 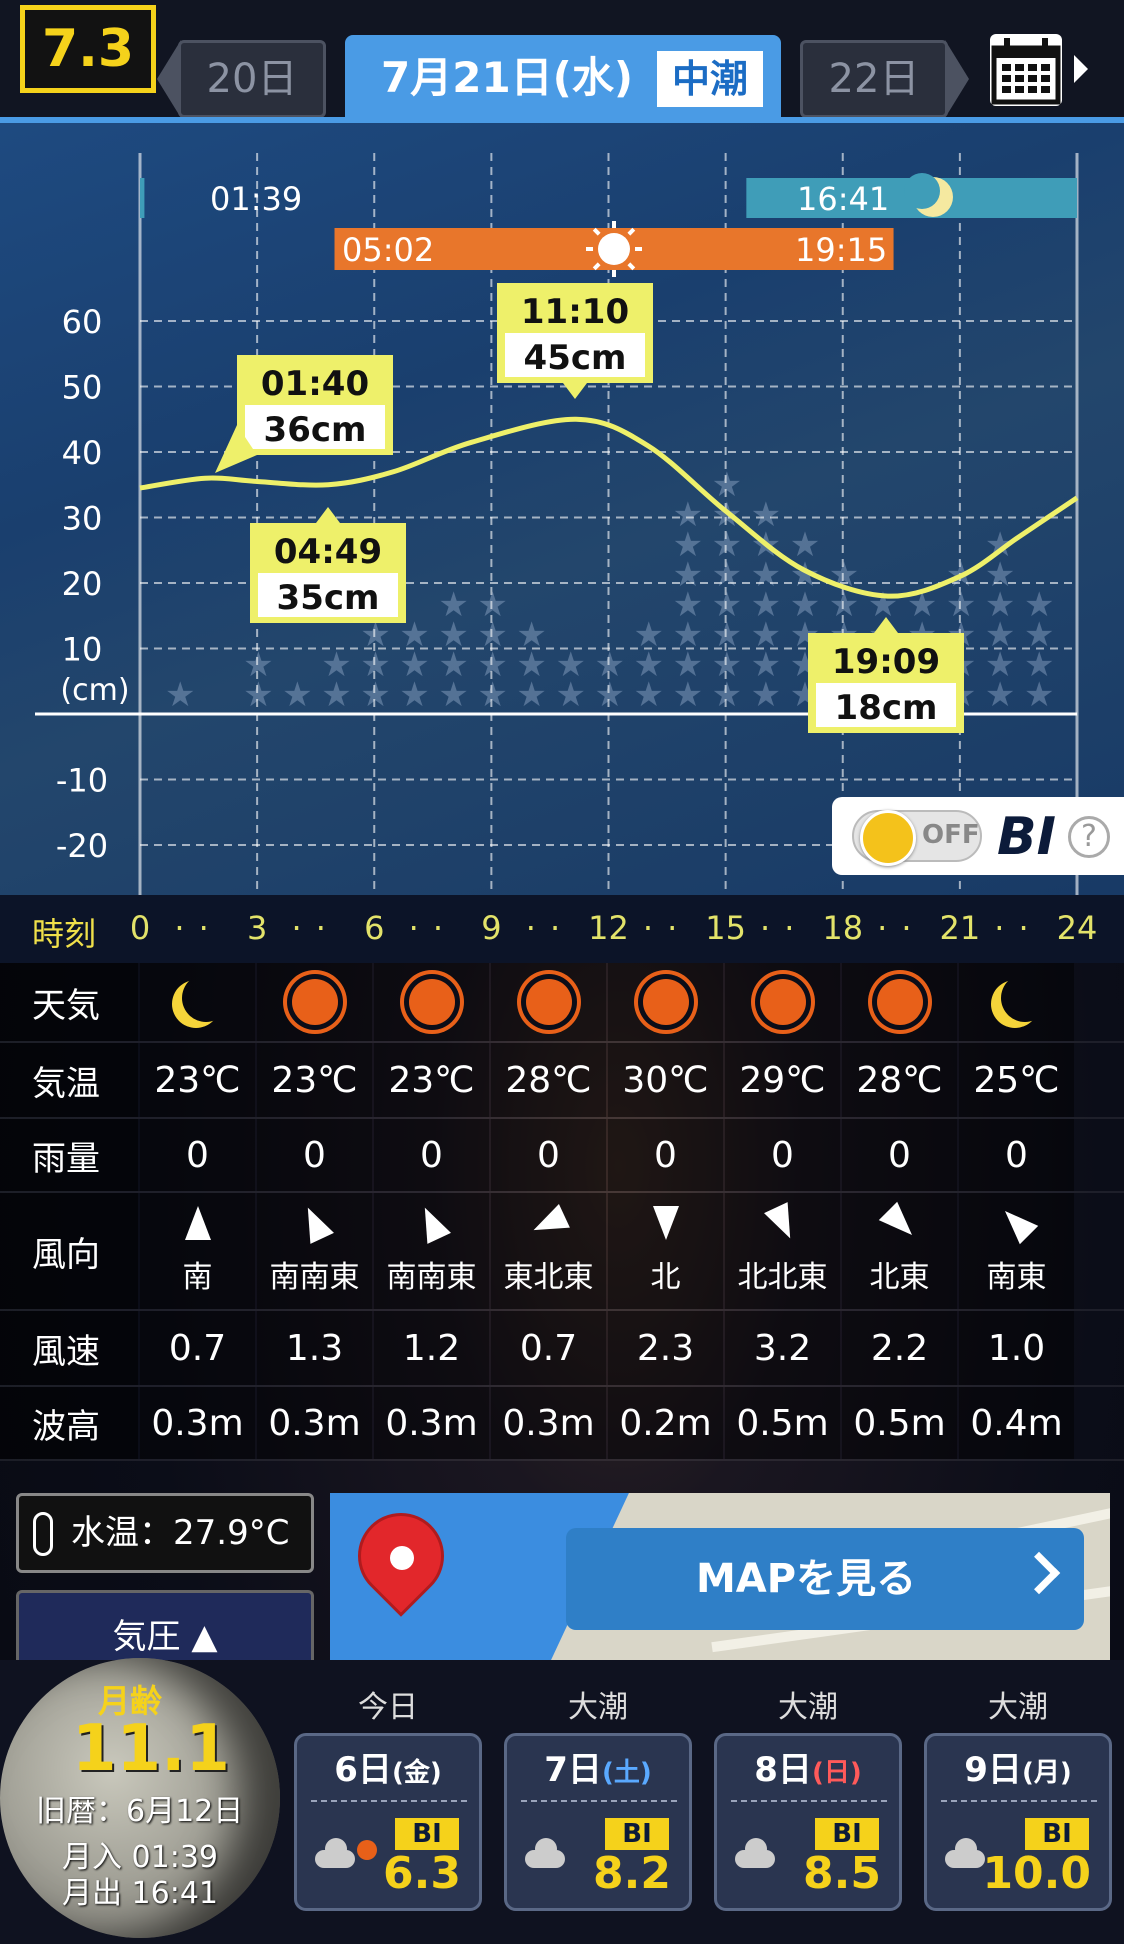 I want to click on weather-temp-value: 29℃, so click(x=782, y=1080).